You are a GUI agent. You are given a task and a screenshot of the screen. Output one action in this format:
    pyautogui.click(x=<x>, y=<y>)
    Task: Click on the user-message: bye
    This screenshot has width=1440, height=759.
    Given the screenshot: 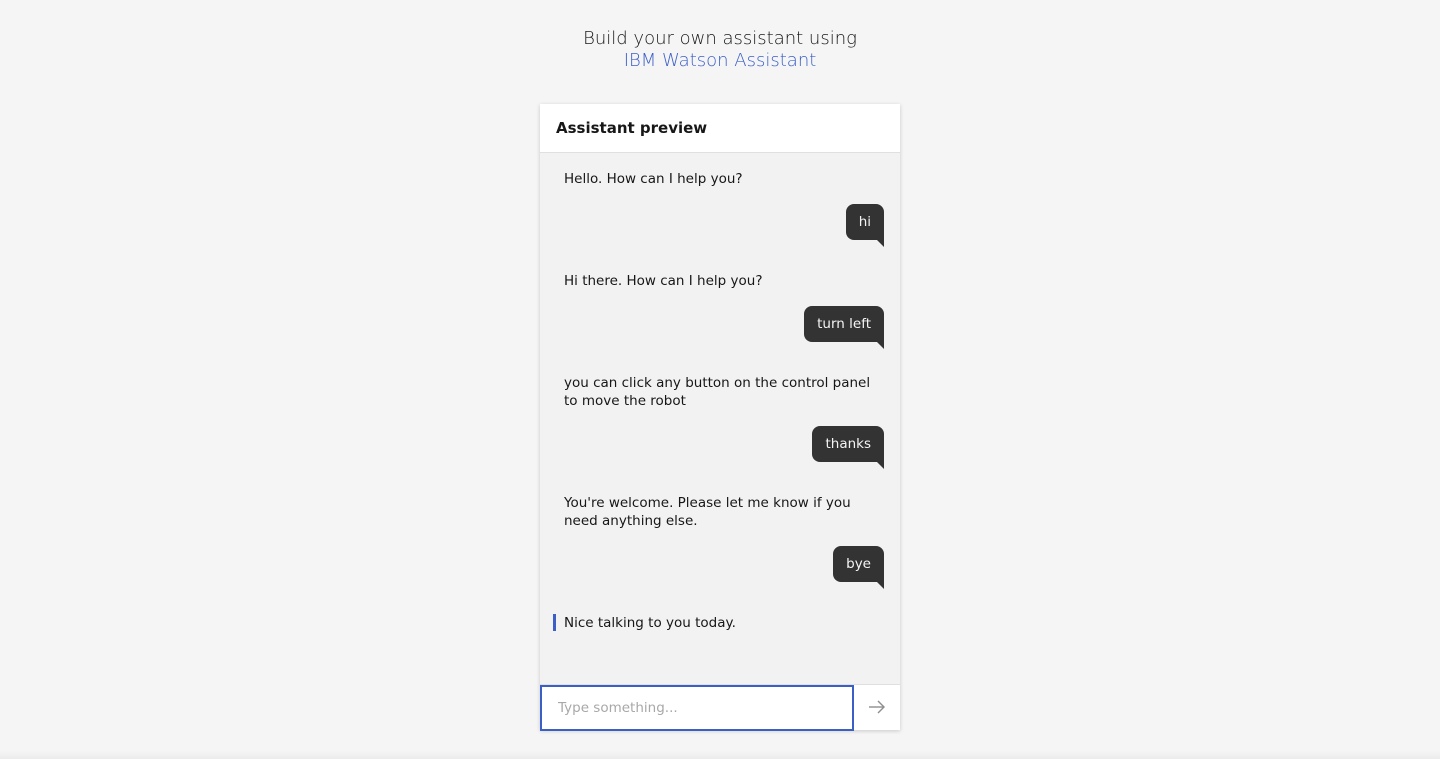 What is the action you would take?
    pyautogui.click(x=858, y=567)
    